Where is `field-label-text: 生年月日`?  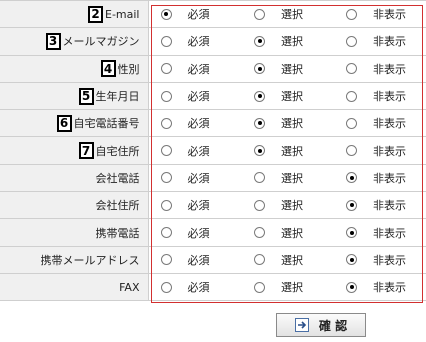 field-label-text: 生年月日 is located at coordinates (117, 97).